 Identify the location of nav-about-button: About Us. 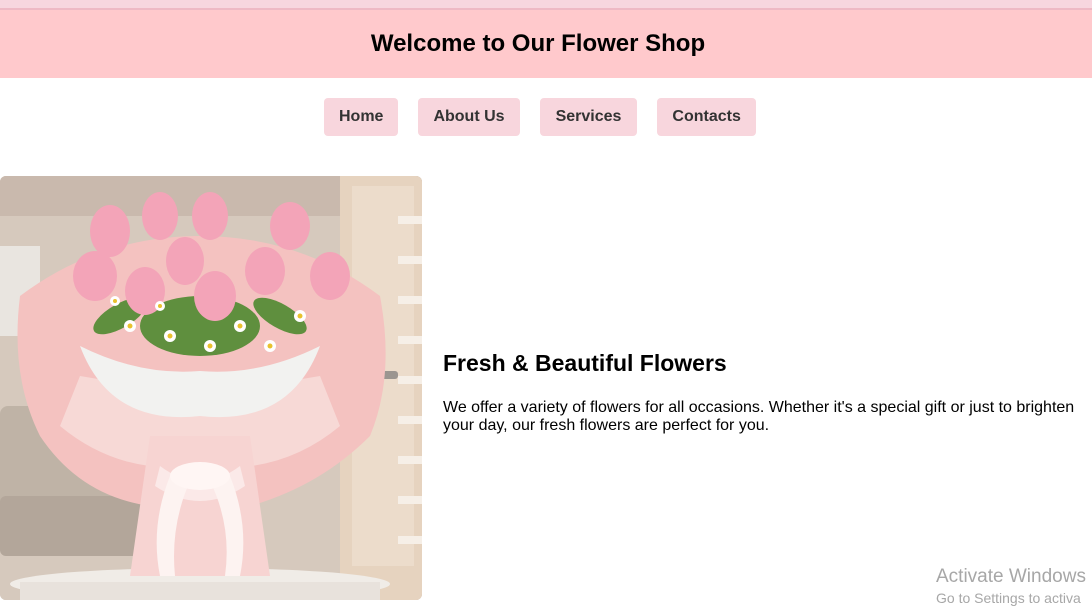
(469, 117).